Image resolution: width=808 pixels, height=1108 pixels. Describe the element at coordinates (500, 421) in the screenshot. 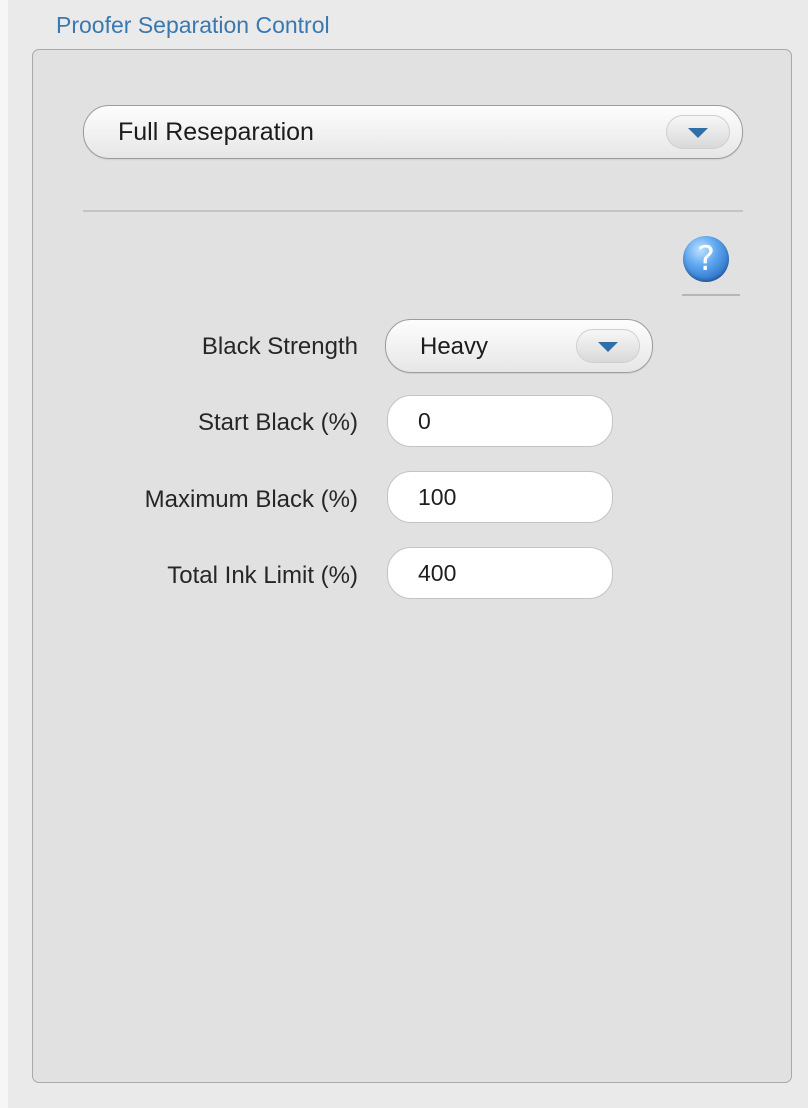

I see `start-black-field: 0` at that location.